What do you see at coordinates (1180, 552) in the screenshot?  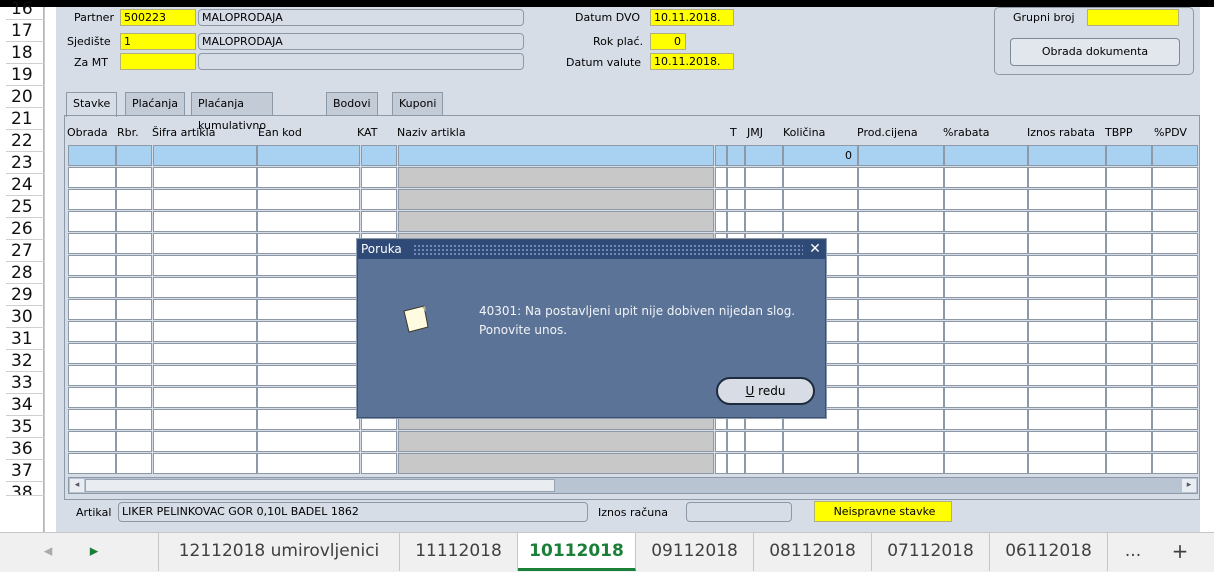 I see `add-sheet-icon: +` at bounding box center [1180, 552].